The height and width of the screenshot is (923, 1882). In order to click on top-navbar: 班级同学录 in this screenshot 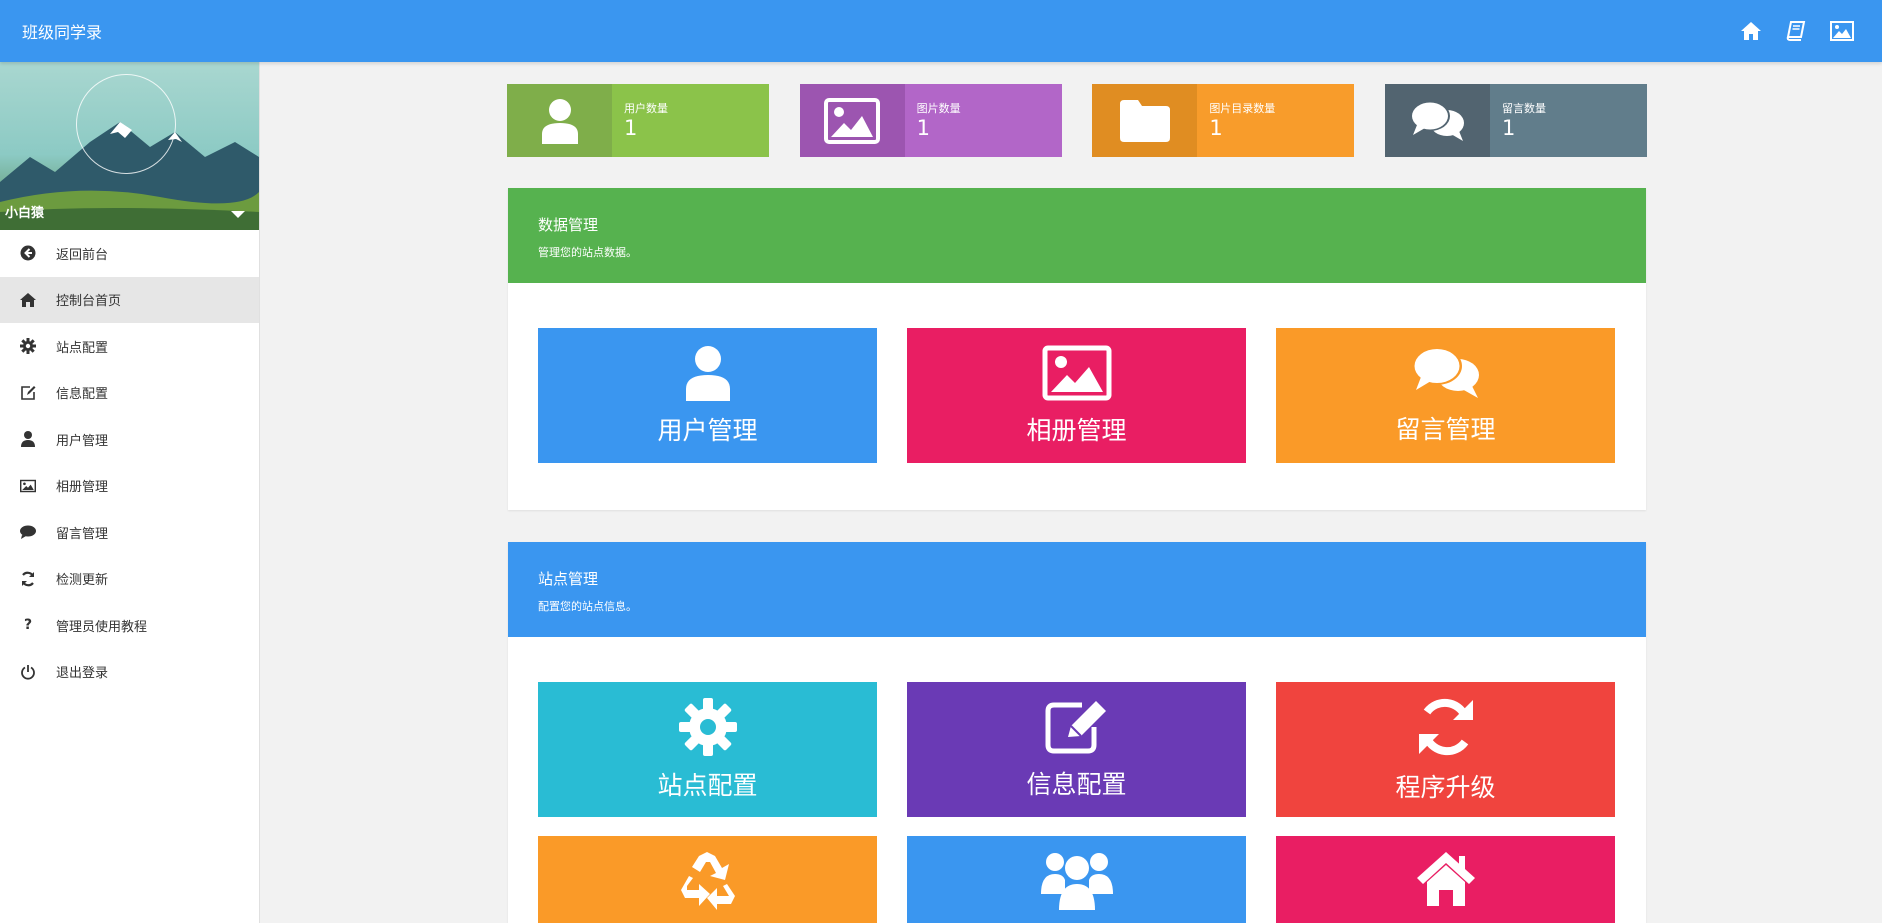, I will do `click(941, 31)`.